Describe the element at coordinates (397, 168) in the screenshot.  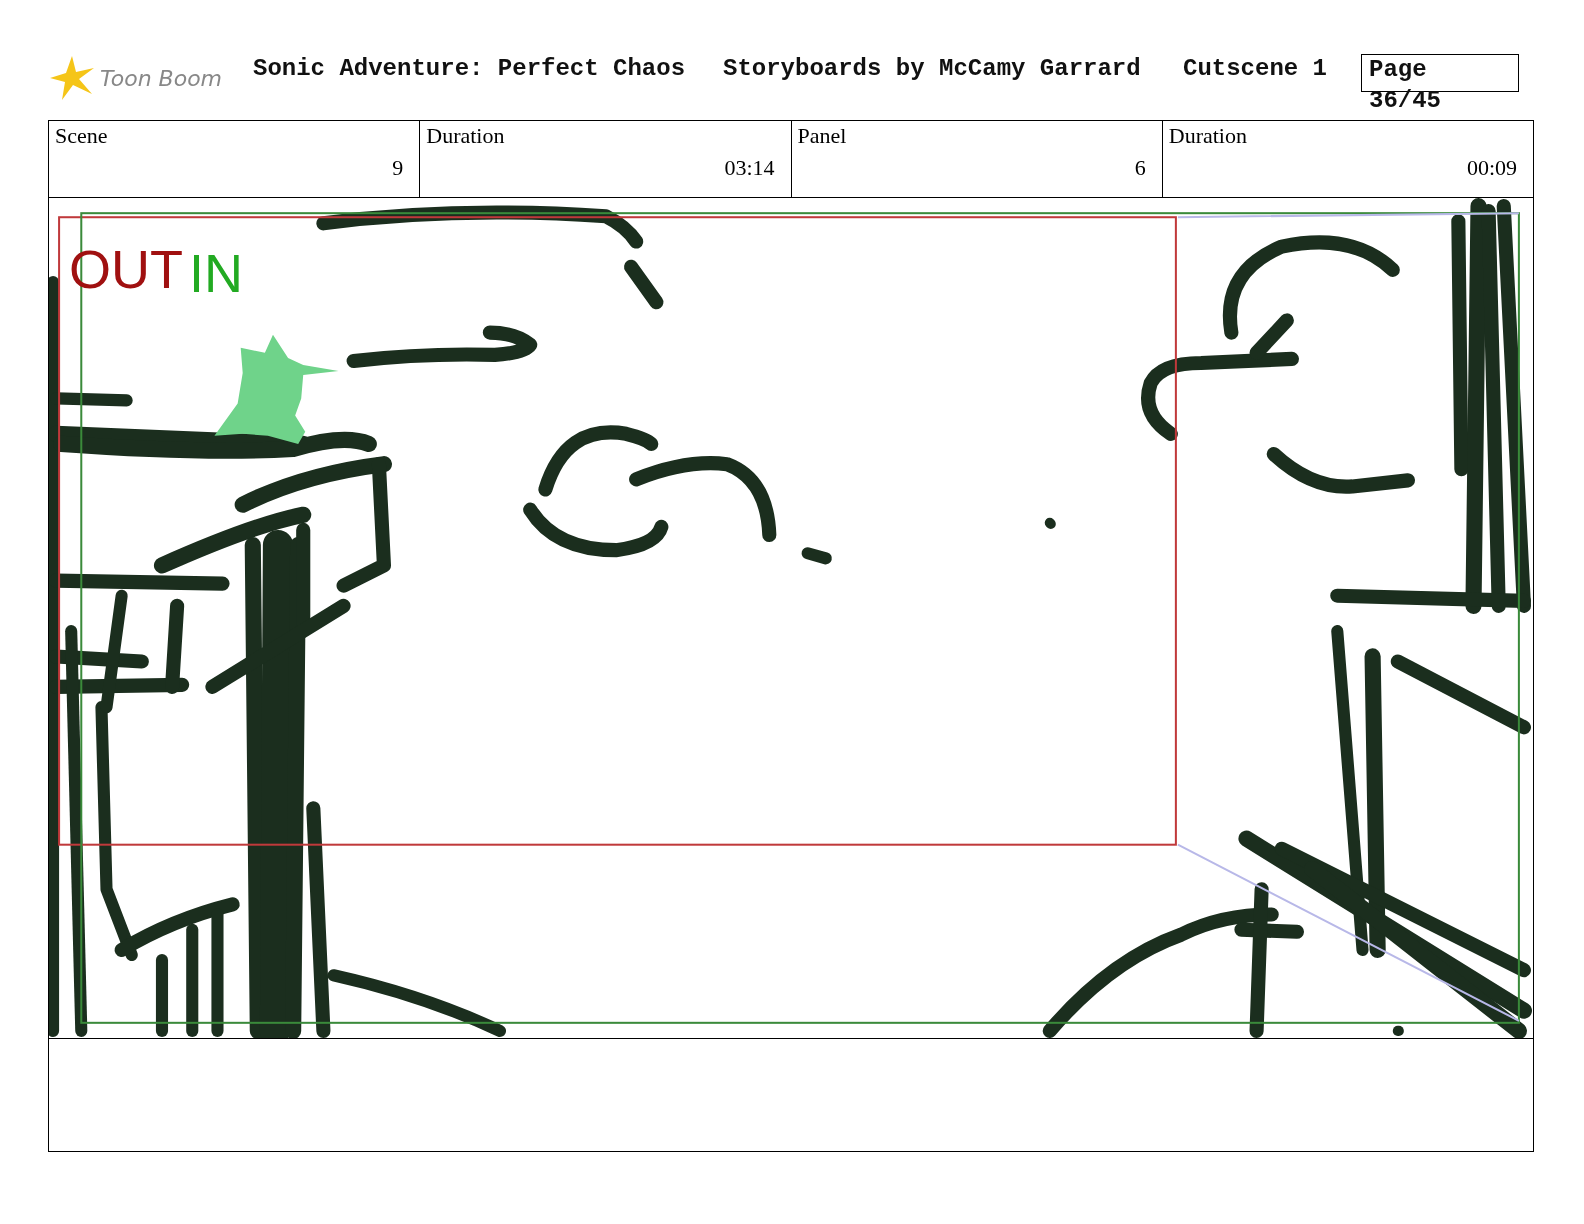
I see `field-value: 9` at that location.